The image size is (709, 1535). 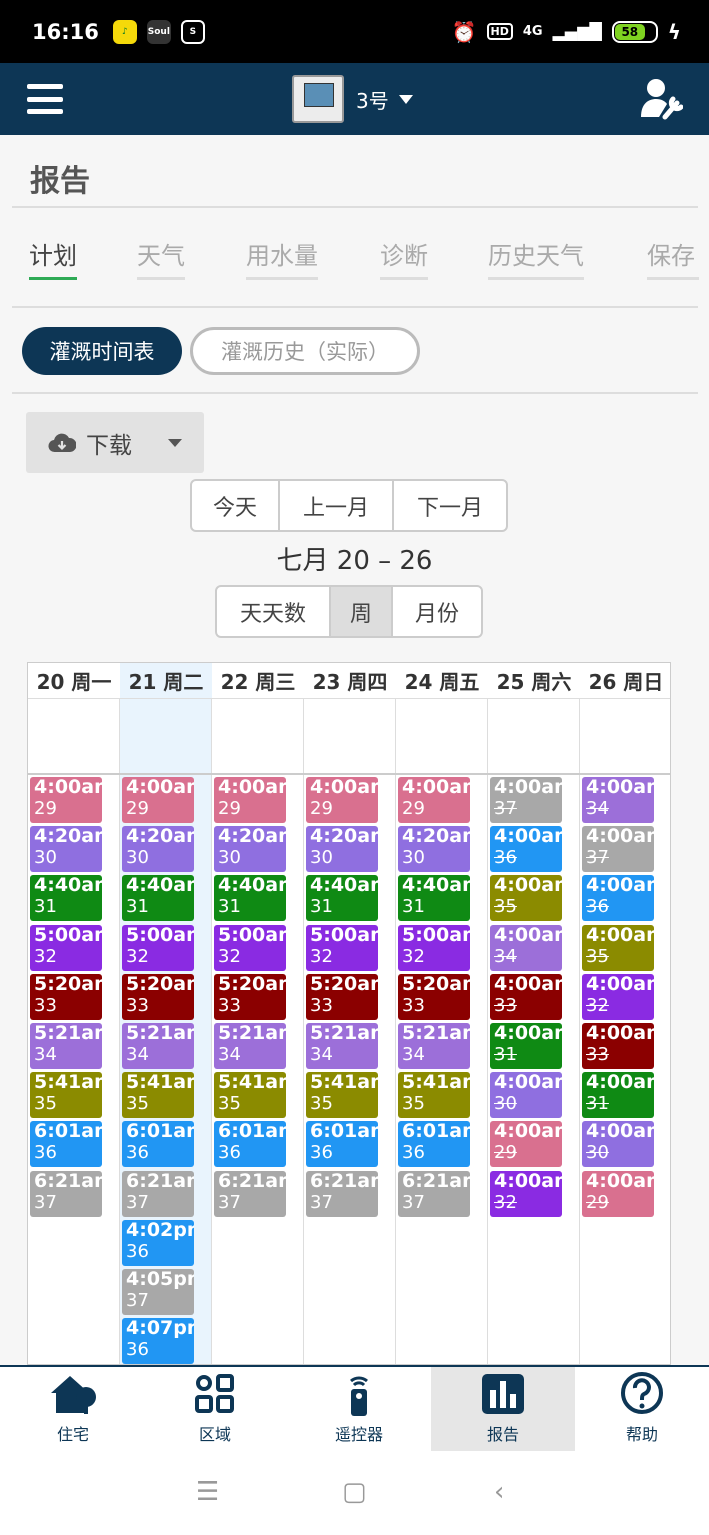 I want to click on tab-diagnostics: 诊断, so click(x=404, y=258).